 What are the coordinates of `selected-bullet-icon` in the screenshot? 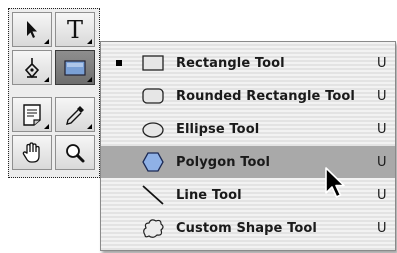 It's located at (119, 63).